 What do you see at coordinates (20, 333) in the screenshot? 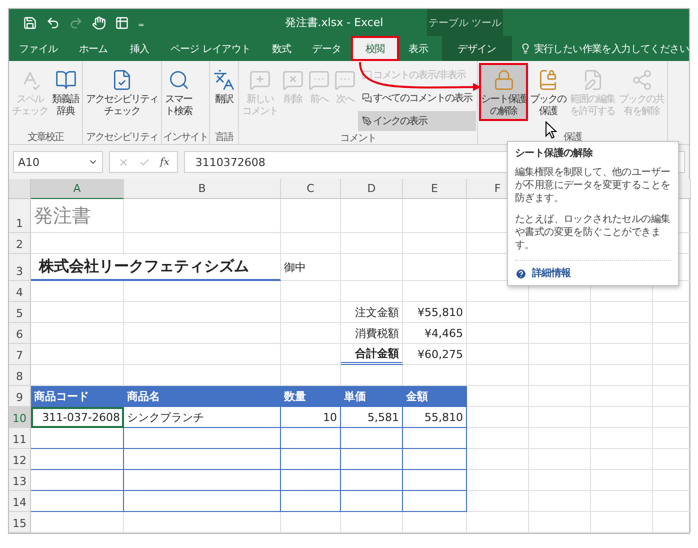
I see `row-header: 6` at bounding box center [20, 333].